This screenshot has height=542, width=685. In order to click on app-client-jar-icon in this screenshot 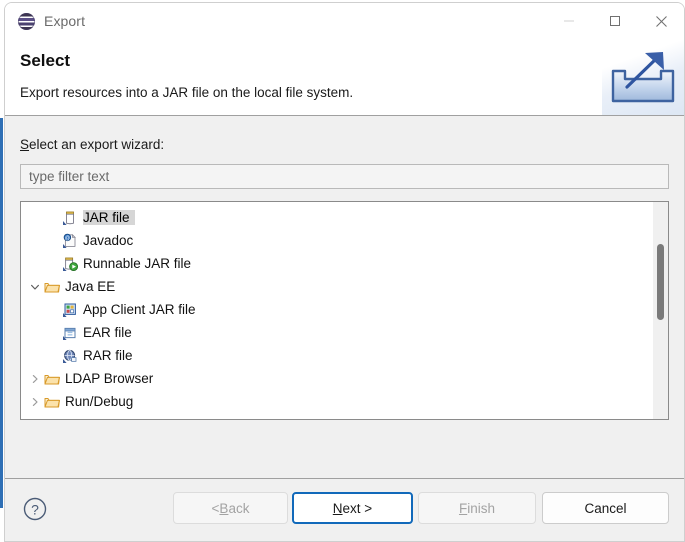, I will do `click(69, 310)`.